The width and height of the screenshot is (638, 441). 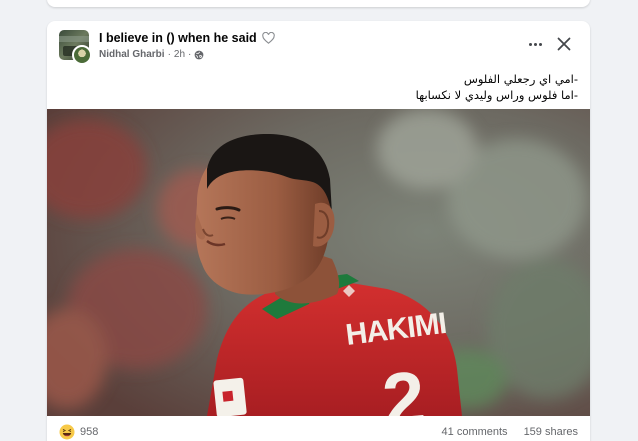 What do you see at coordinates (67, 432) in the screenshot?
I see `haha-reaction-icon` at bounding box center [67, 432].